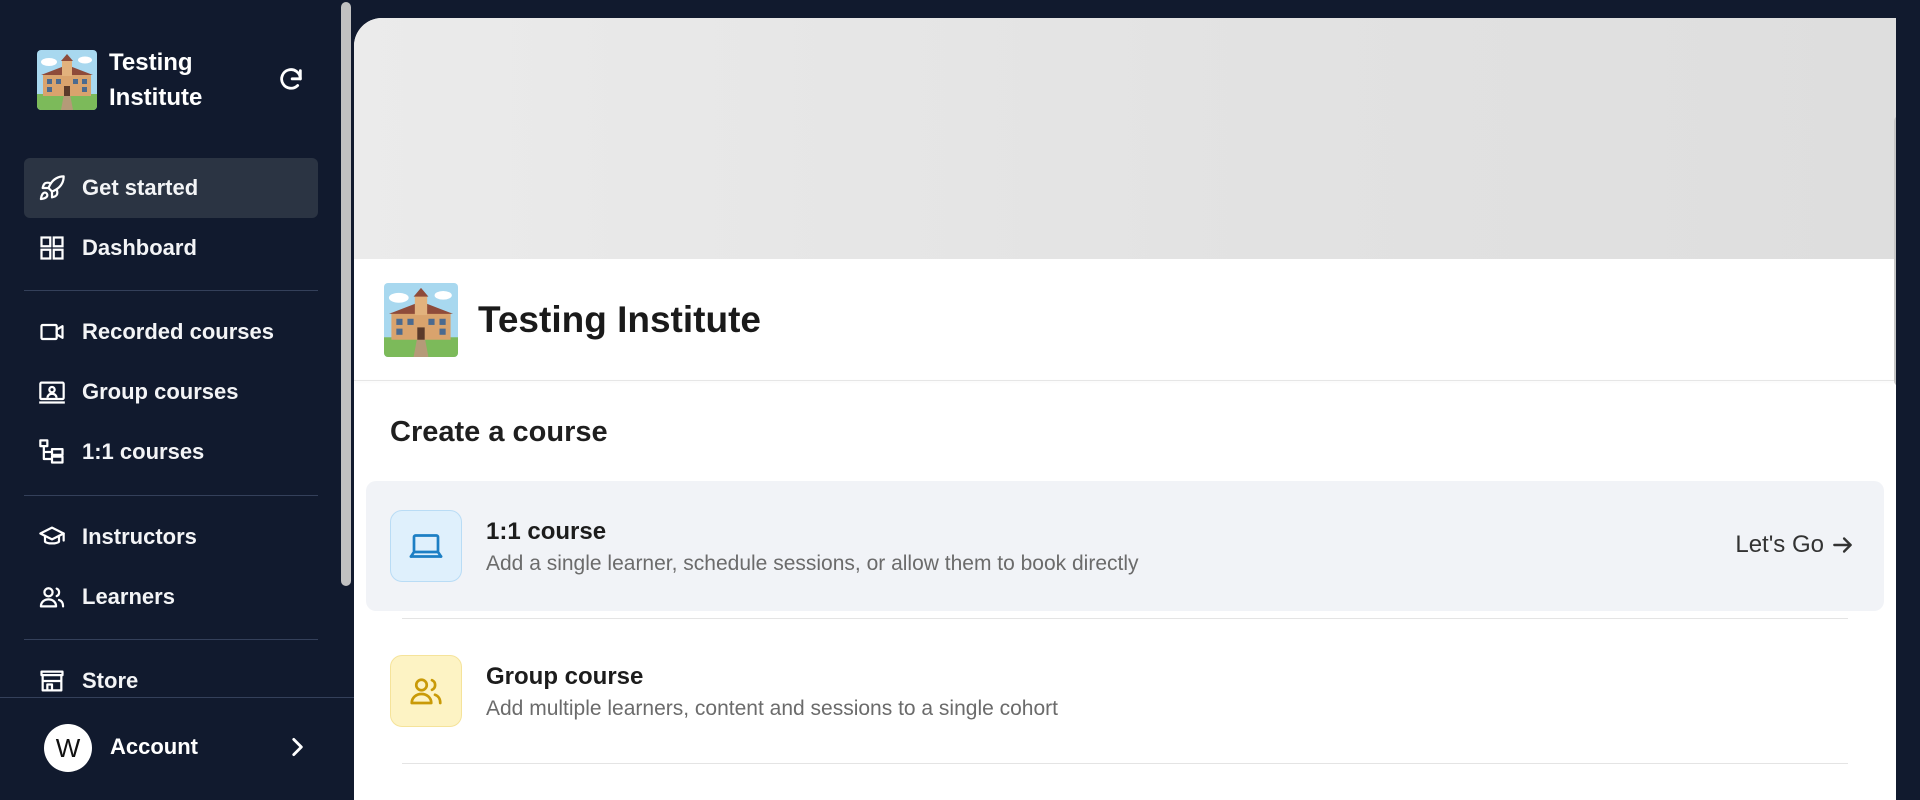 This screenshot has width=1920, height=800. I want to click on sidebar-item-label: 1:1 courses, so click(143, 451).